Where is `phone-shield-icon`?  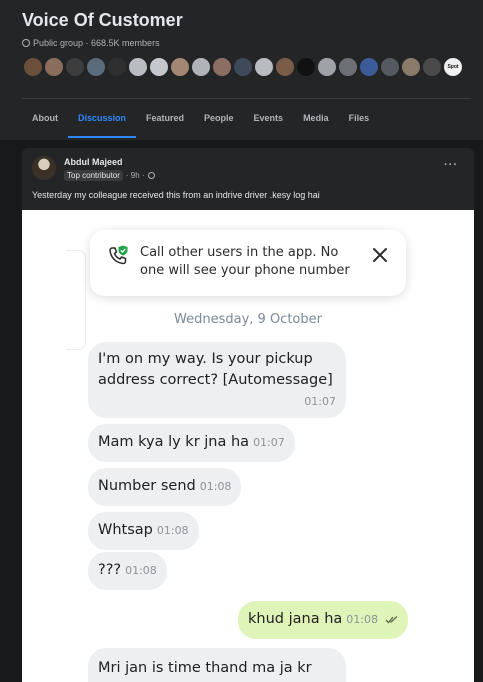
phone-shield-icon is located at coordinates (118, 255).